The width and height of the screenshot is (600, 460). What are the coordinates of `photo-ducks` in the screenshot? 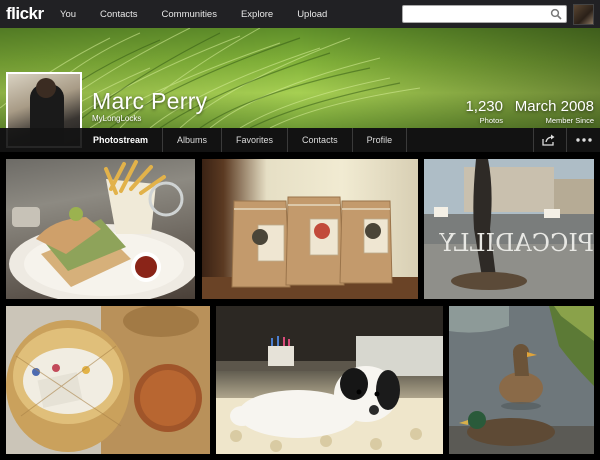 It's located at (521, 380).